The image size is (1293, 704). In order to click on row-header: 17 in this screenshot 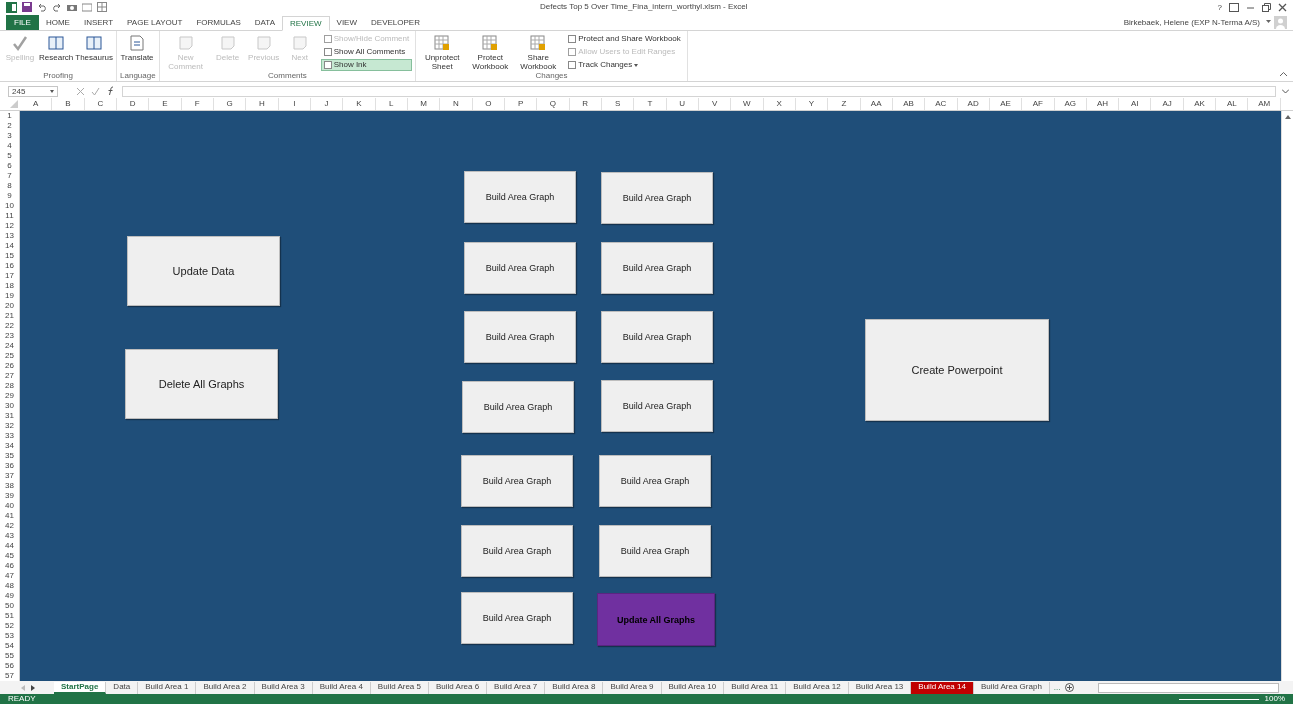, I will do `click(9, 276)`.